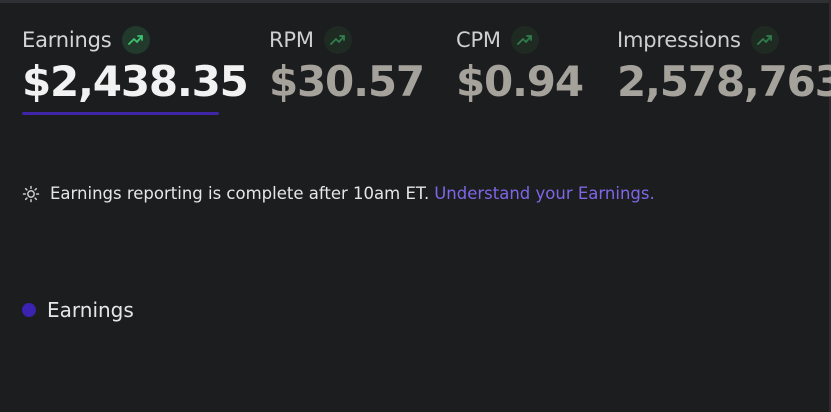 This screenshot has width=831, height=412. Describe the element at coordinates (478, 40) in the screenshot. I see `metric-cpm-label: CPM` at that location.